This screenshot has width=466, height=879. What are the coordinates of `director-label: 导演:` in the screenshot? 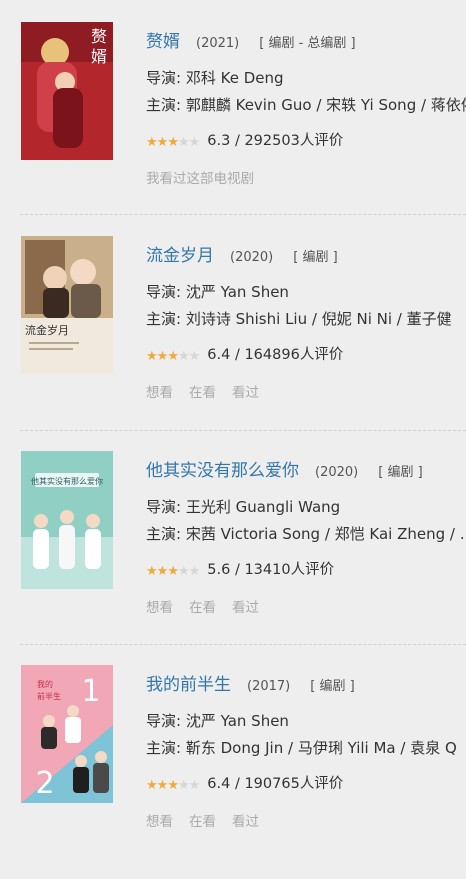 It's located at (164, 78).